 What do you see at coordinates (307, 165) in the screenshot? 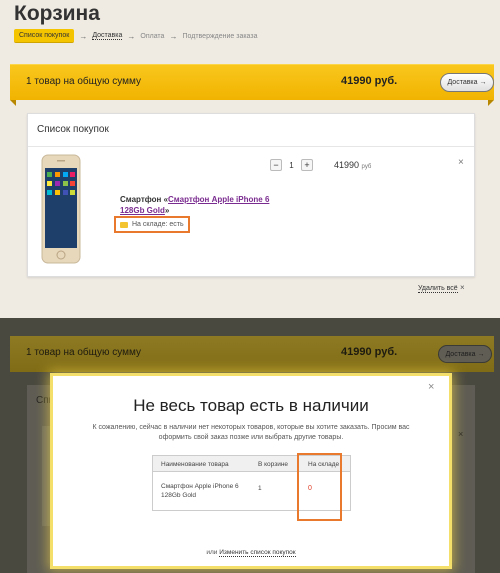
I see `qty-plus-button: +` at bounding box center [307, 165].